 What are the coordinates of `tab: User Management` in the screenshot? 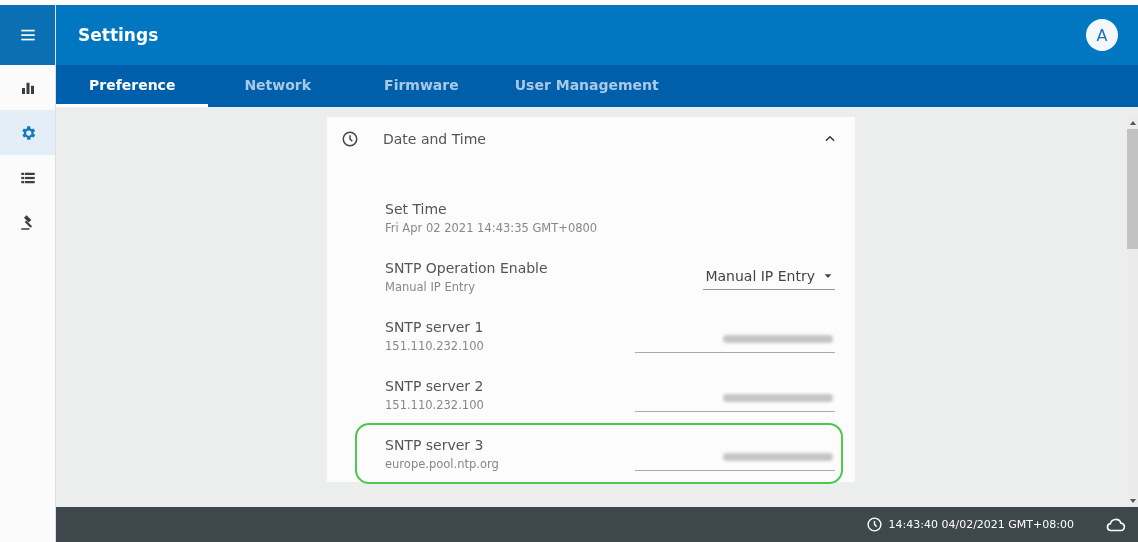 It's located at (585, 86).